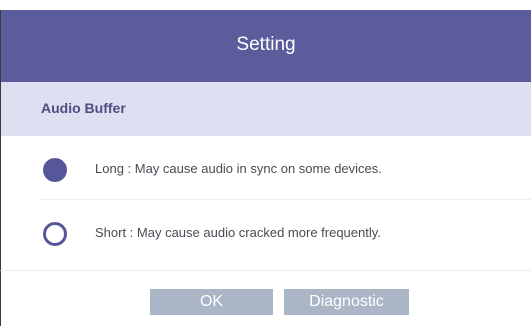 Image resolution: width=531 pixels, height=326 pixels. Describe the element at coordinates (55, 234) in the screenshot. I see `radio-short-unselected` at that location.